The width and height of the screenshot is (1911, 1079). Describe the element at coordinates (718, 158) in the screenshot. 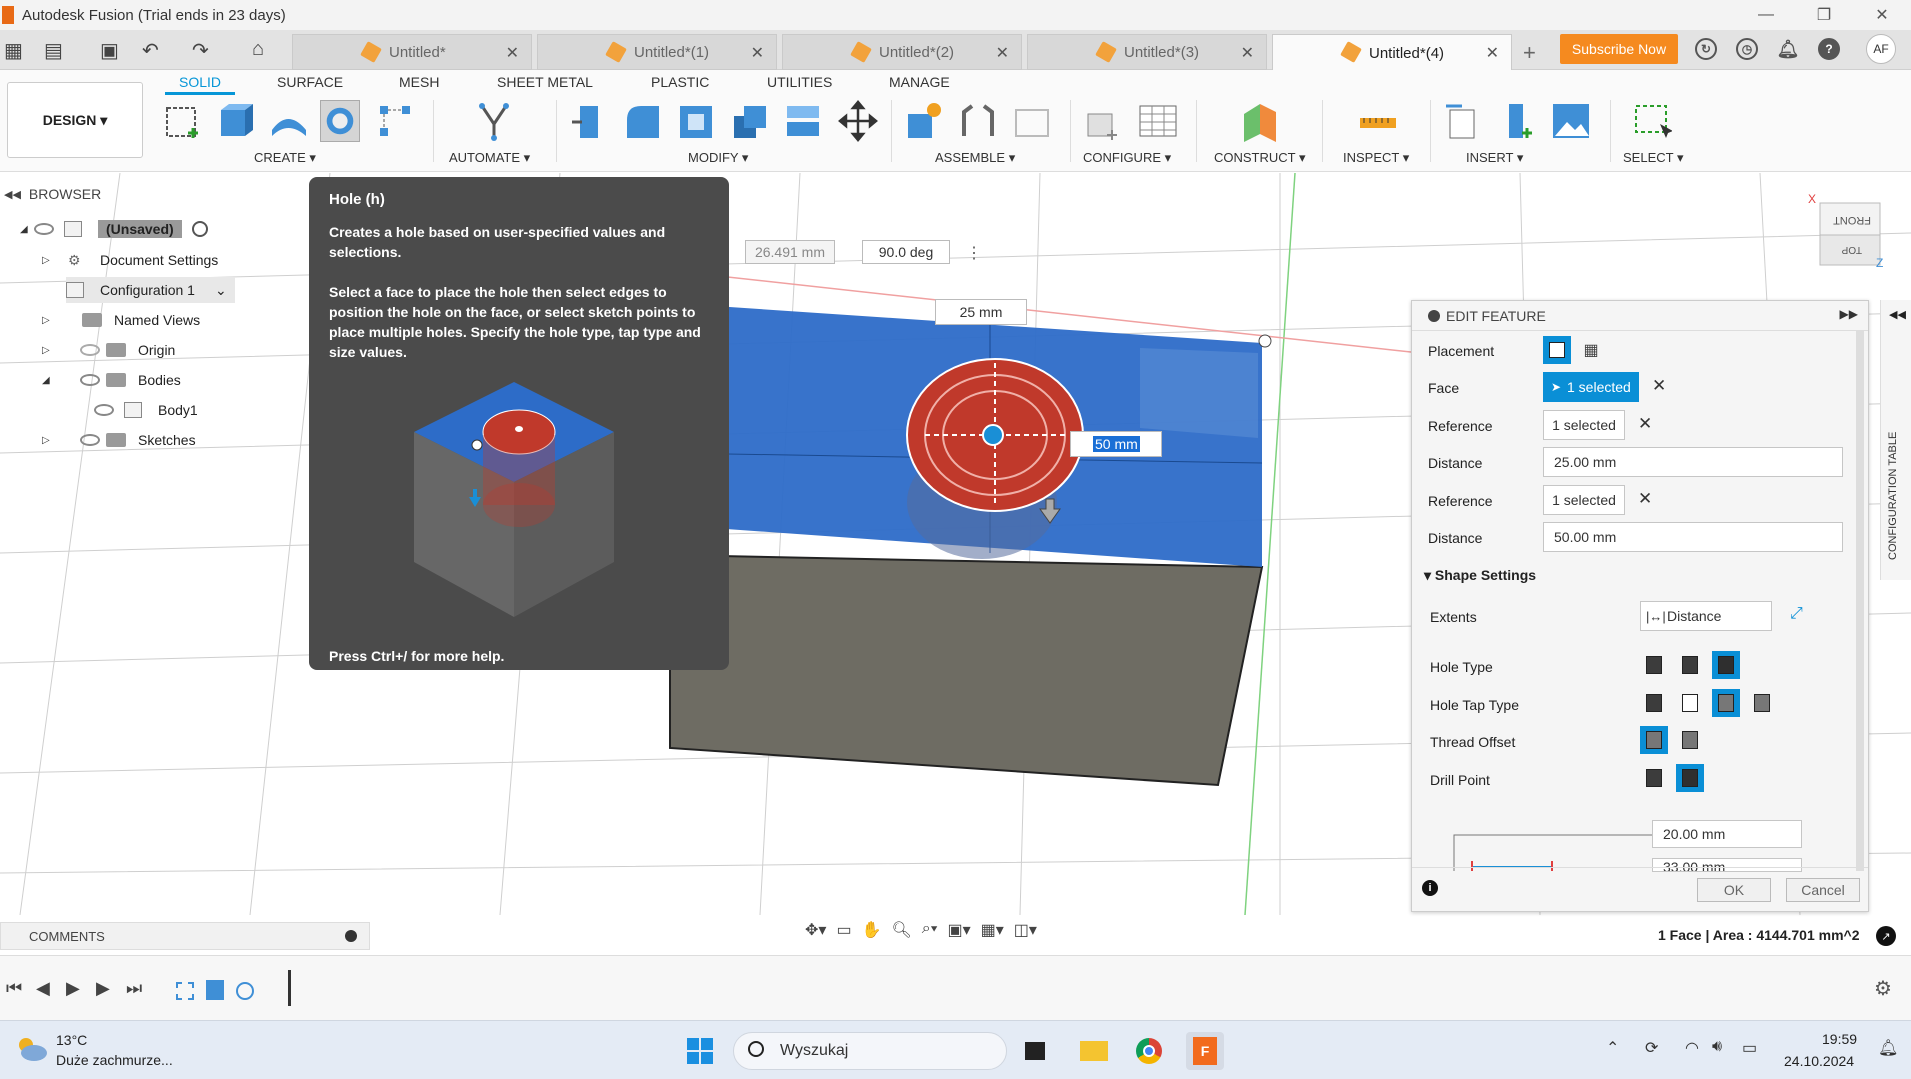

I see `modify-menu: MODIFY ▾` at that location.